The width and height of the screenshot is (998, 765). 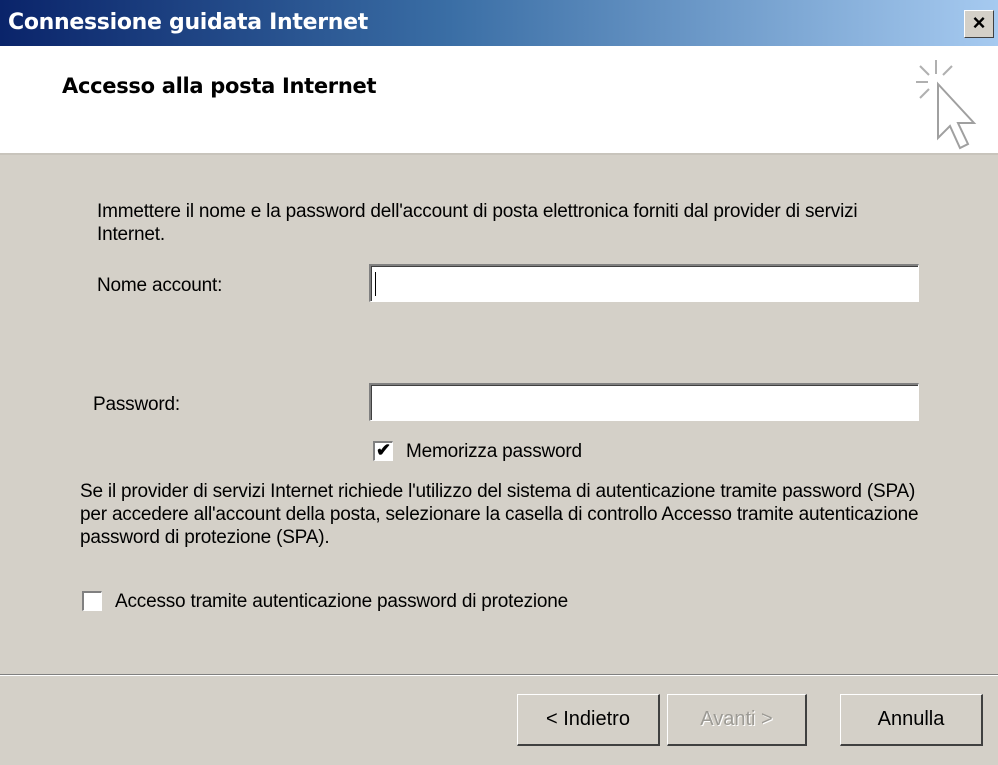 What do you see at coordinates (644, 283) in the screenshot?
I see `account-name-input` at bounding box center [644, 283].